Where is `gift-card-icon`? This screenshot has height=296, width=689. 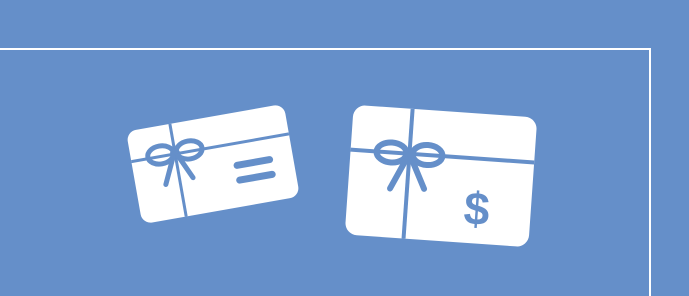 gift-card-icon is located at coordinates (213, 164).